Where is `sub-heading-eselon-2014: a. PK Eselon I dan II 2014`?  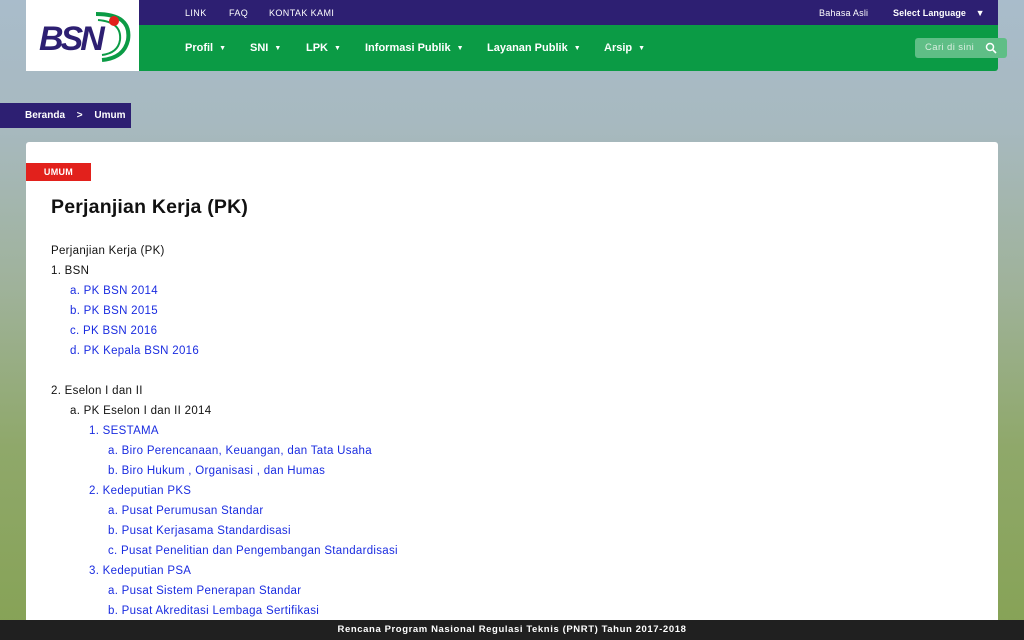
sub-heading-eselon-2014: a. PK Eselon I dan II 2014 is located at coordinates (141, 411).